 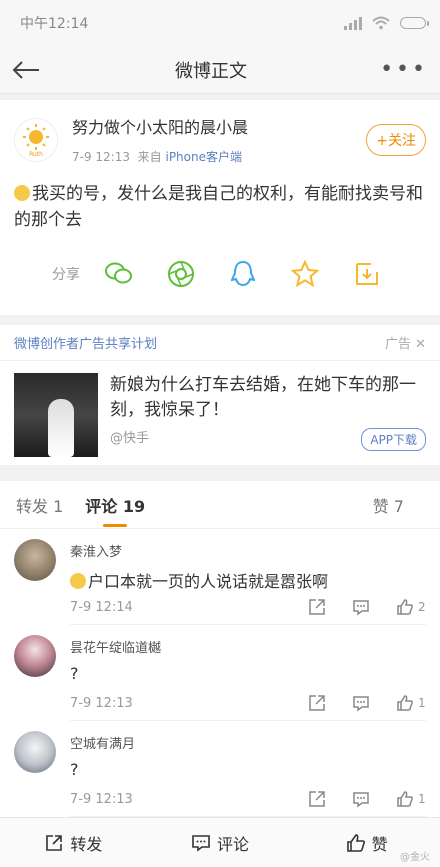 I want to click on signal-icon, so click(x=353, y=23).